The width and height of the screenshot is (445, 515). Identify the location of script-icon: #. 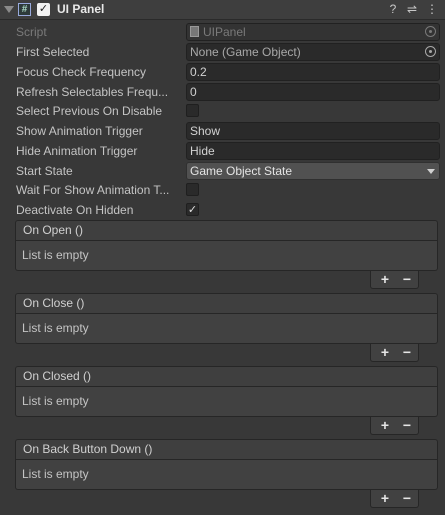
(24, 9).